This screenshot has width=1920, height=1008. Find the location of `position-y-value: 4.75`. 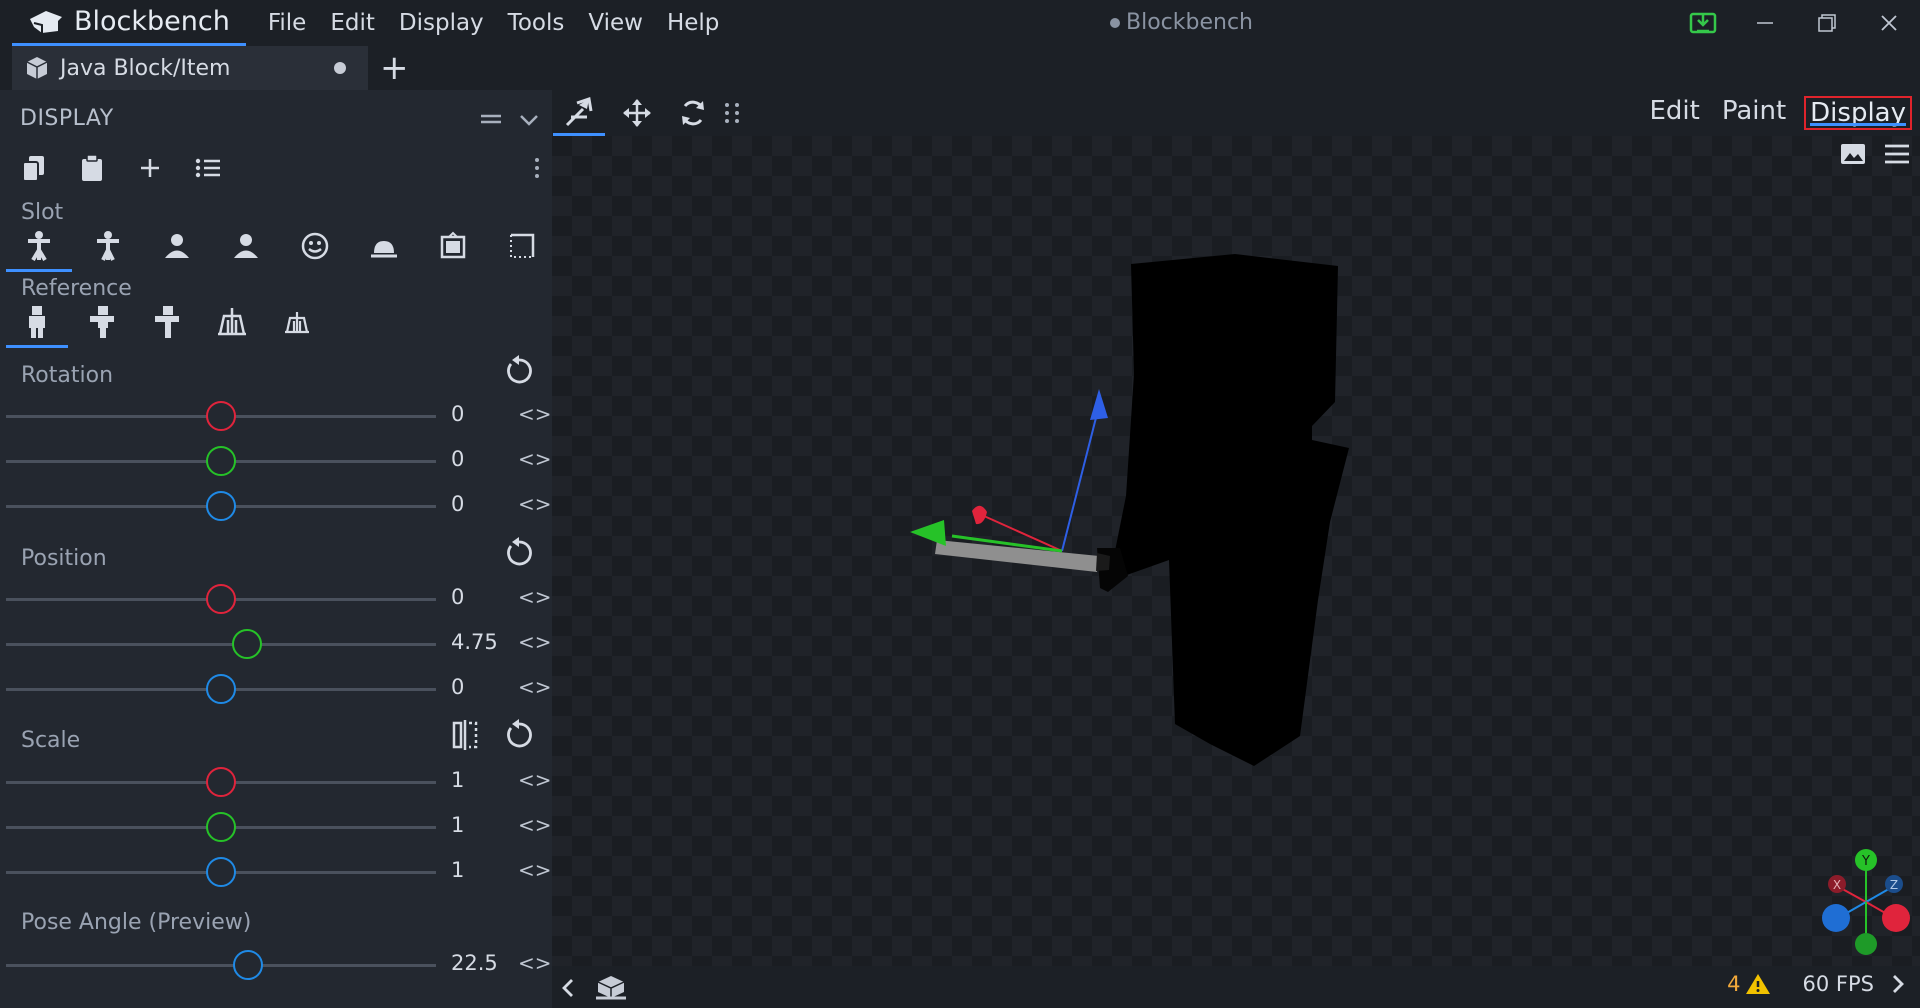

position-y-value: 4.75 is located at coordinates (474, 642).